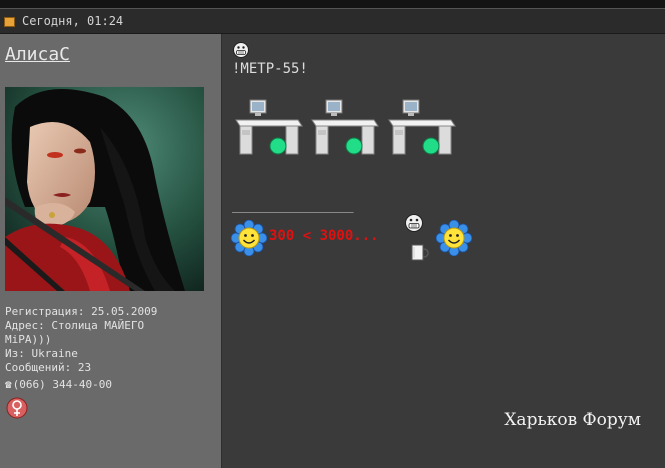 The image size is (665, 468). I want to click on avatar-image, so click(104, 189).